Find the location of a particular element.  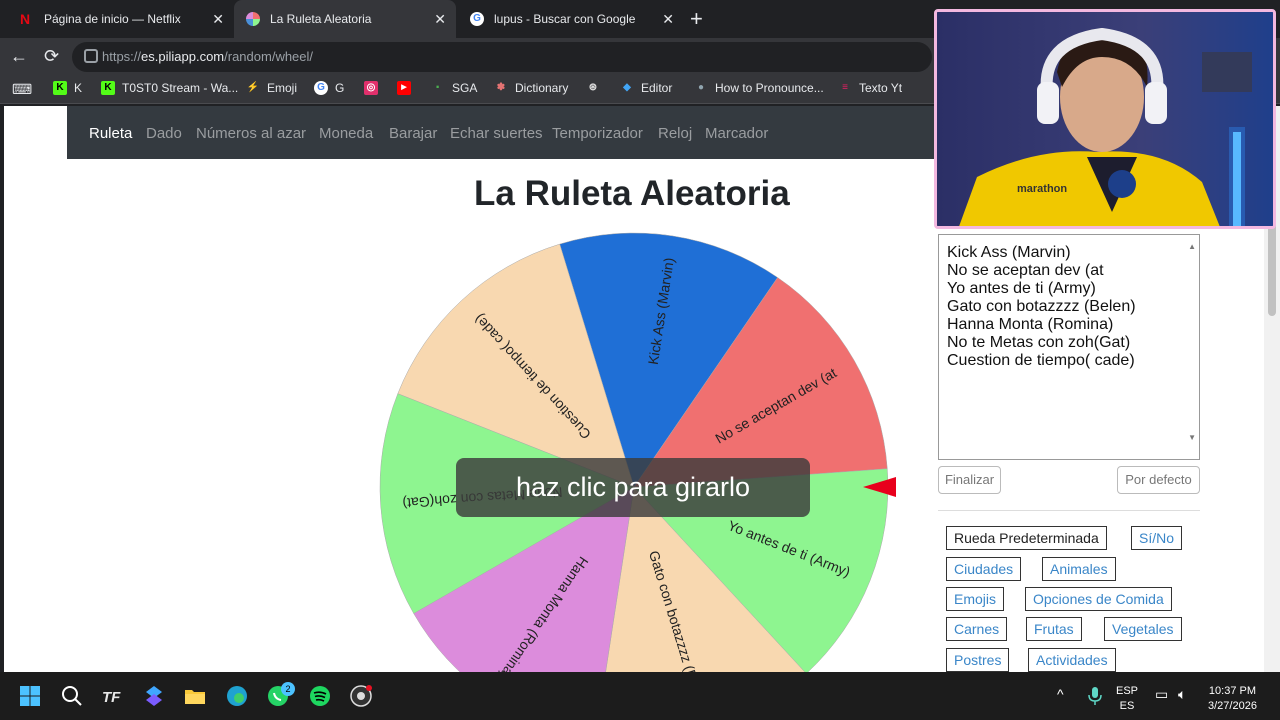

preset-cities: Ciudades is located at coordinates (984, 569).